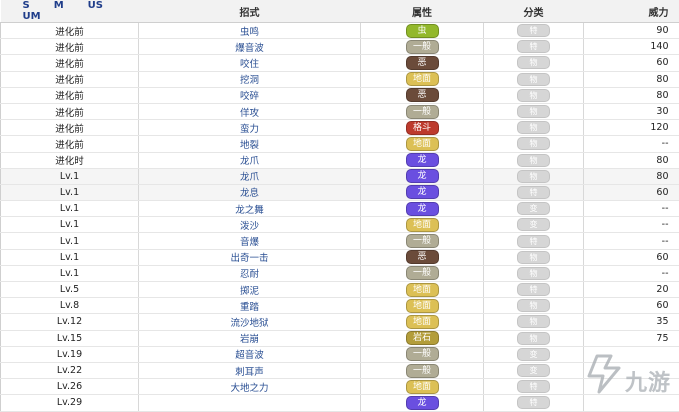  I want to click on move-name-link: 爆音波, so click(250, 47).